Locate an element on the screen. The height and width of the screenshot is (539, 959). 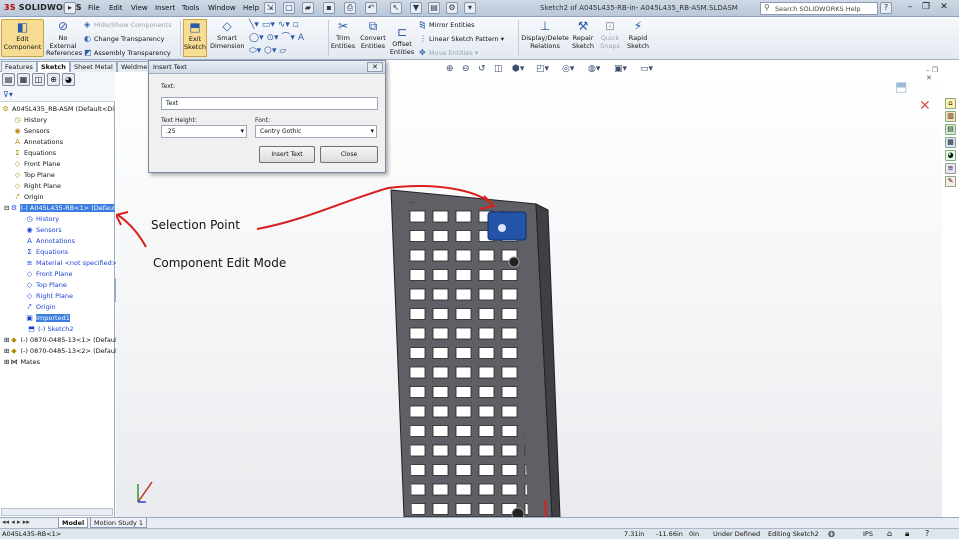
tree-part-1: ⊞ ◆ (-) 0870-0485-13<1> (Defaul is located at coordinates (59, 340).